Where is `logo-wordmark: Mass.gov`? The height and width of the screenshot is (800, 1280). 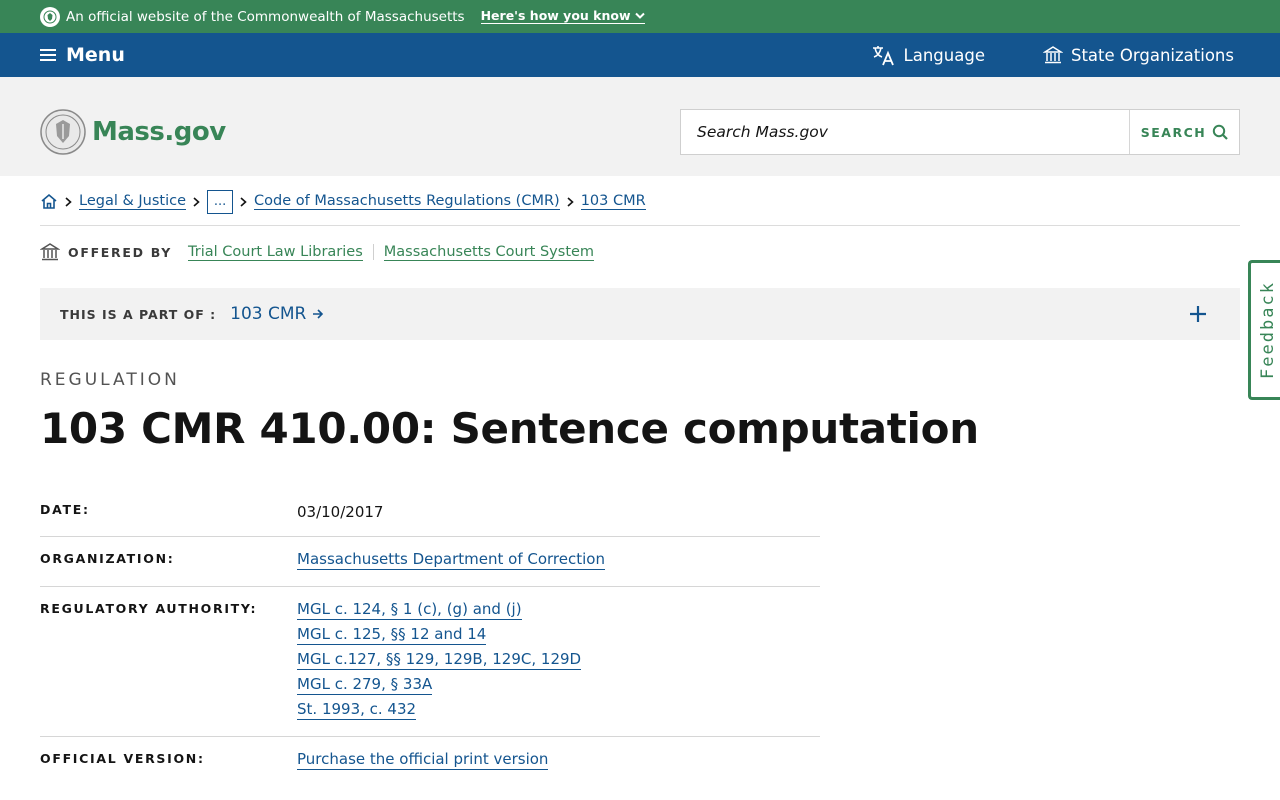
logo-wordmark: Mass.gov is located at coordinates (159, 132).